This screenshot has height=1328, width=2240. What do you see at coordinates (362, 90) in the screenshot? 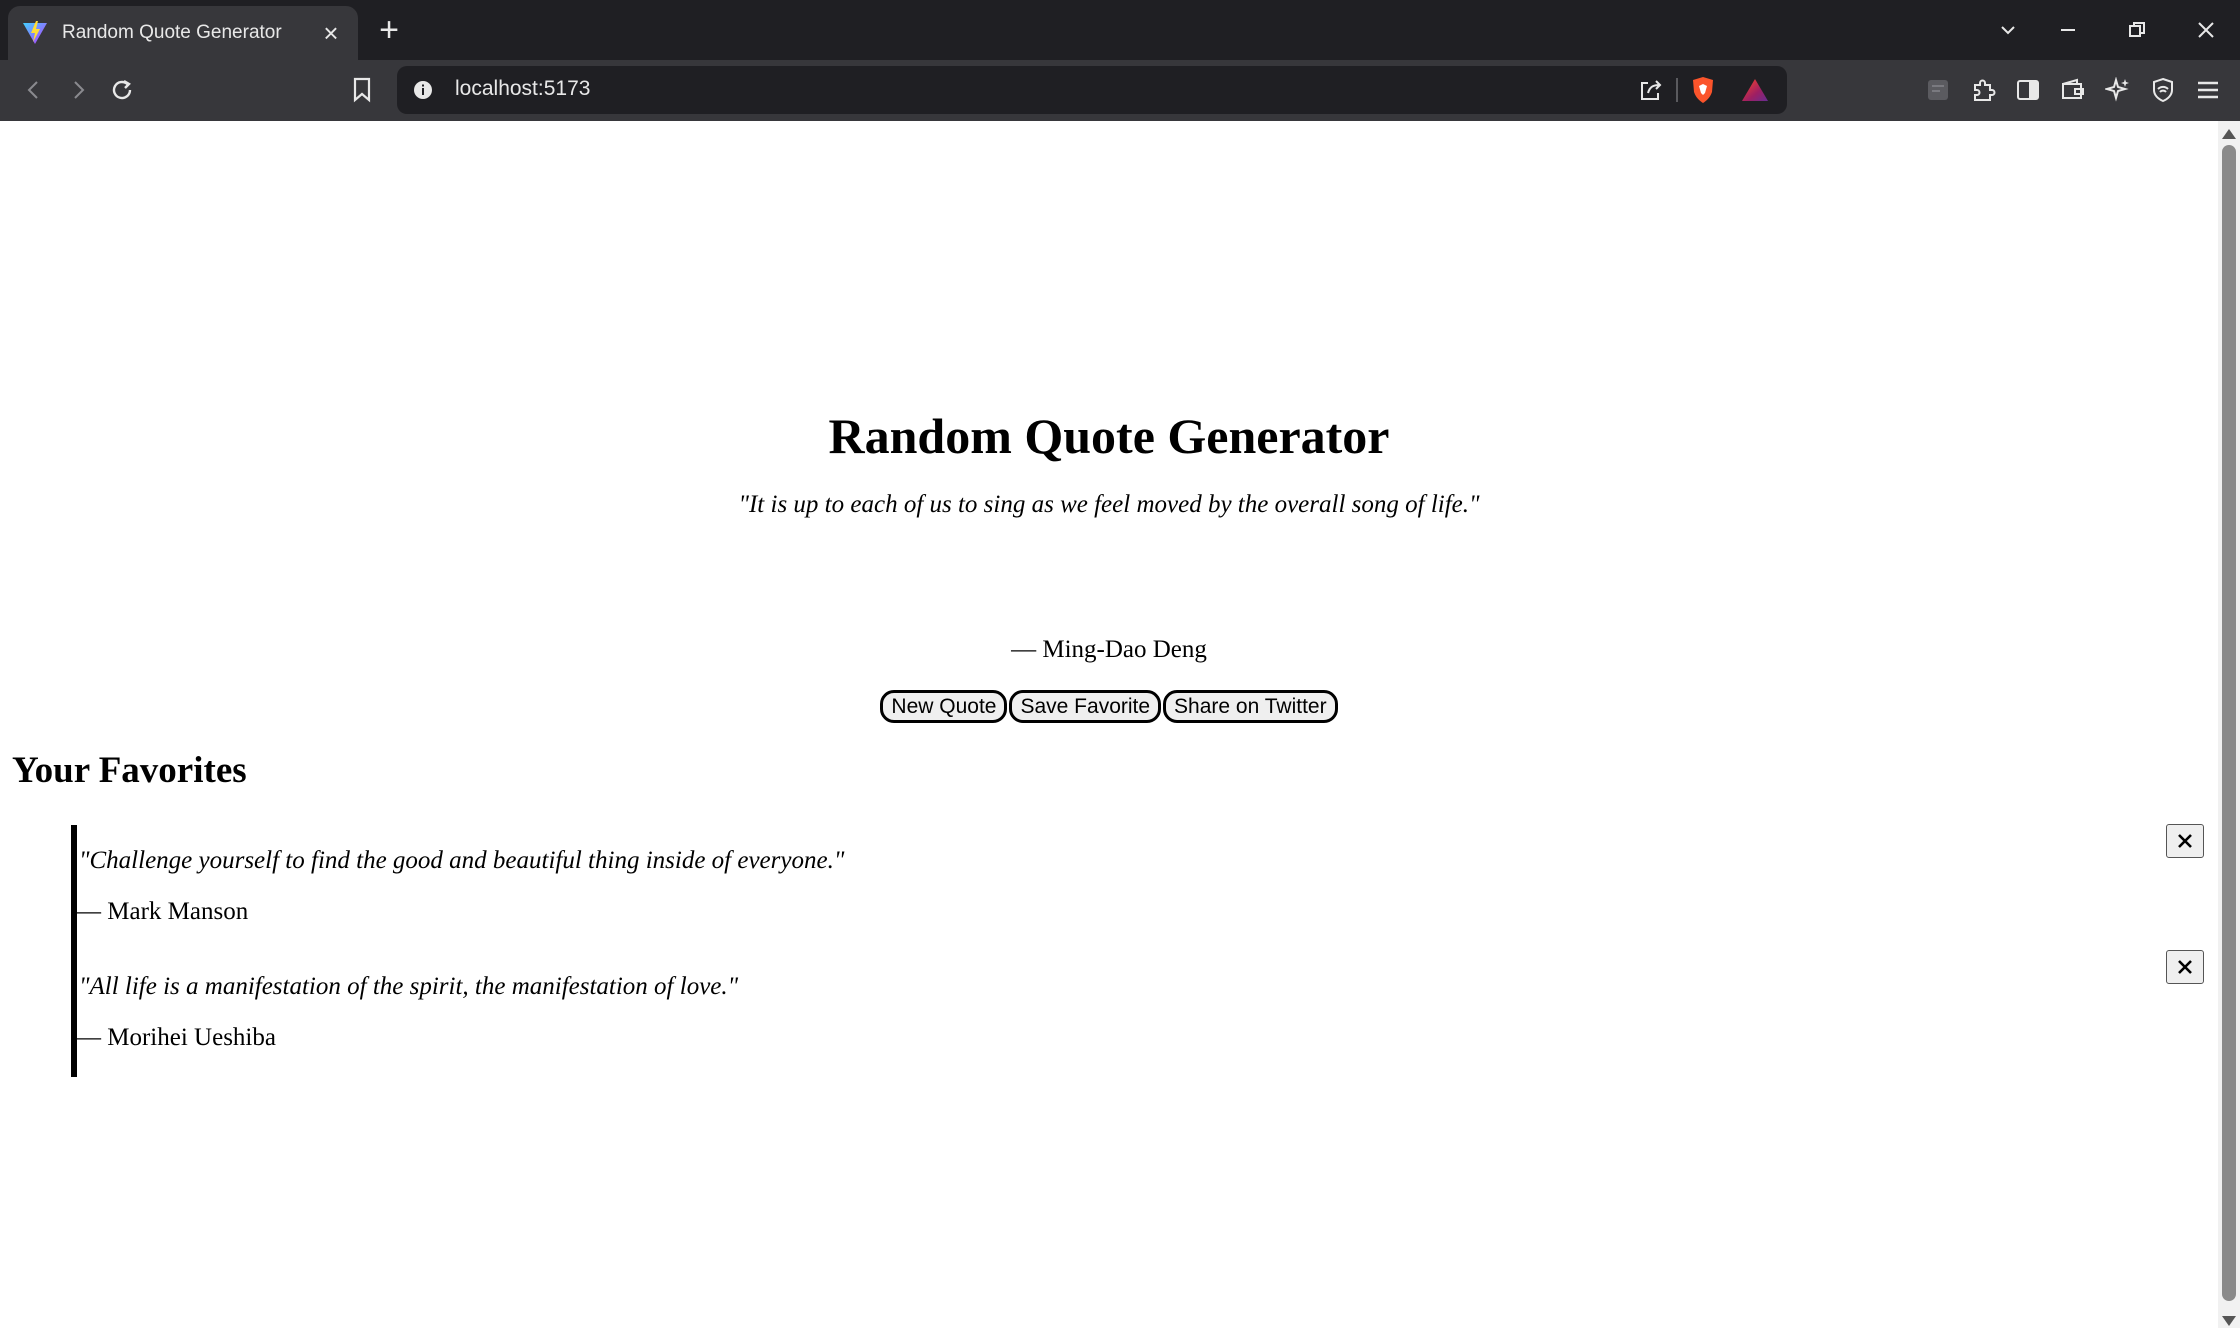
I see `bookmark-icon` at bounding box center [362, 90].